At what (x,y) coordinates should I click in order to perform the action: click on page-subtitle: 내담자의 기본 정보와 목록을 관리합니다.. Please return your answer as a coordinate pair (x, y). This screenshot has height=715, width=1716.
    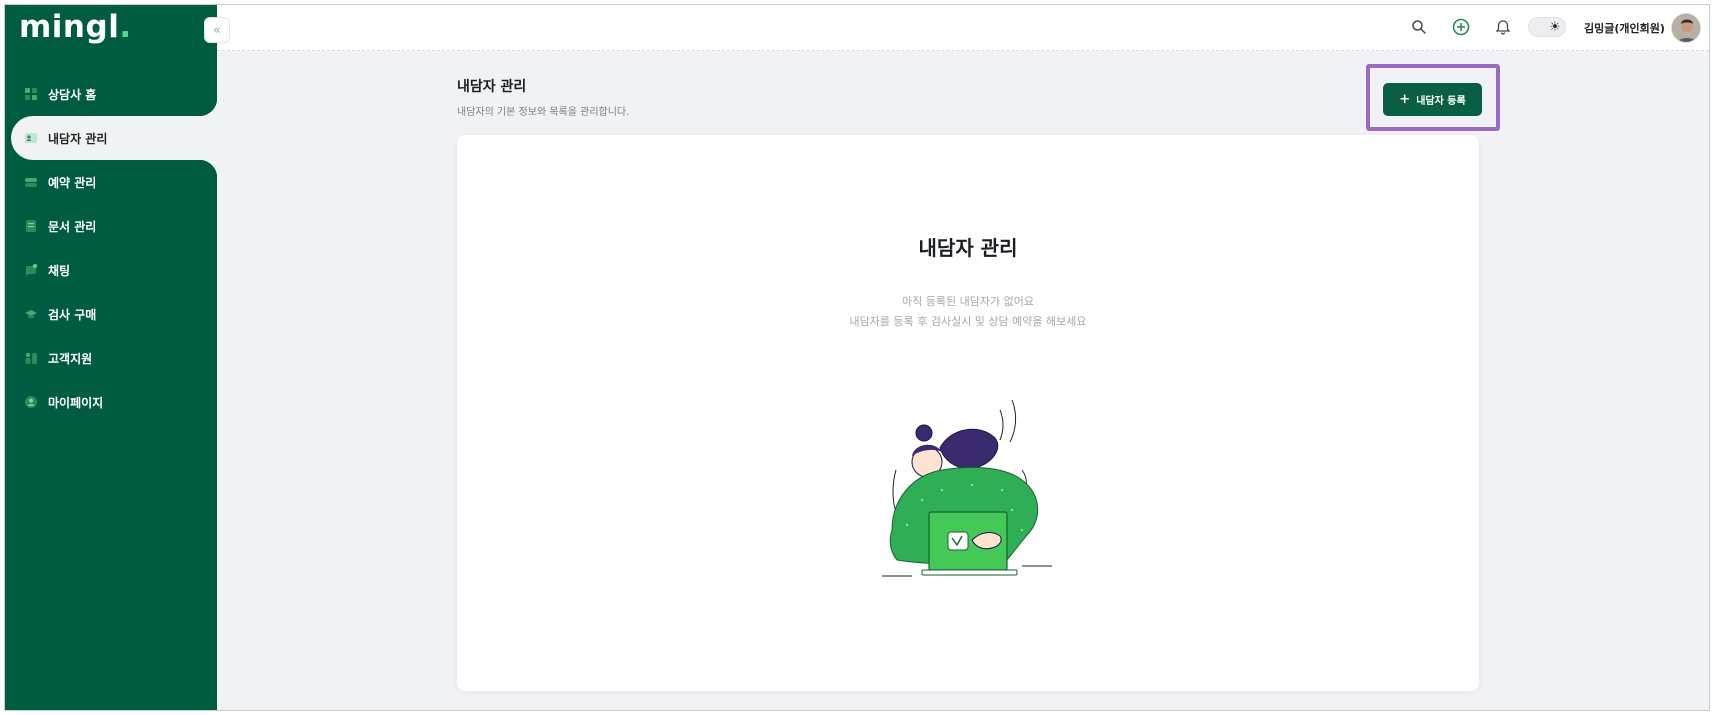
    Looking at the image, I should click on (543, 112).